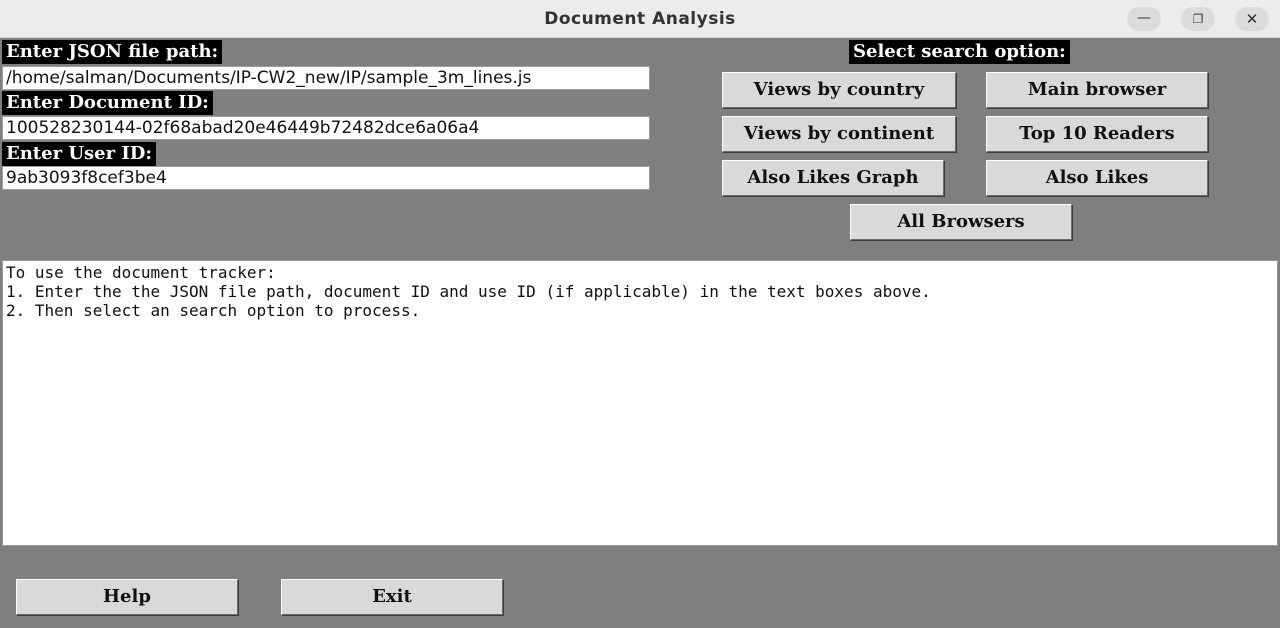 The image size is (1280, 628). I want to click on output-line: To use the document tracker:, so click(141, 272).